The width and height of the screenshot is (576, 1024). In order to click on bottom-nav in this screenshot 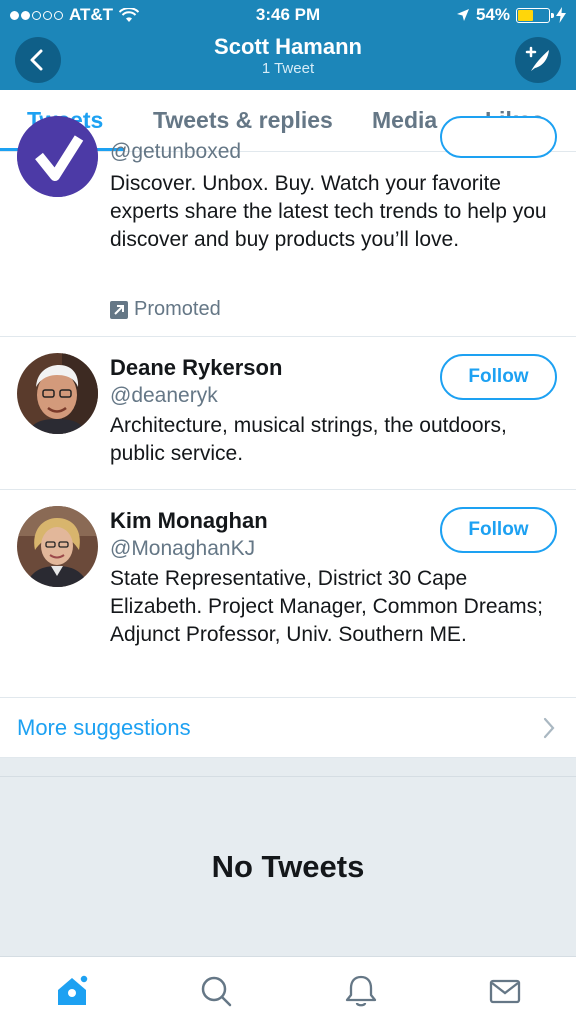, I will do `click(288, 990)`.